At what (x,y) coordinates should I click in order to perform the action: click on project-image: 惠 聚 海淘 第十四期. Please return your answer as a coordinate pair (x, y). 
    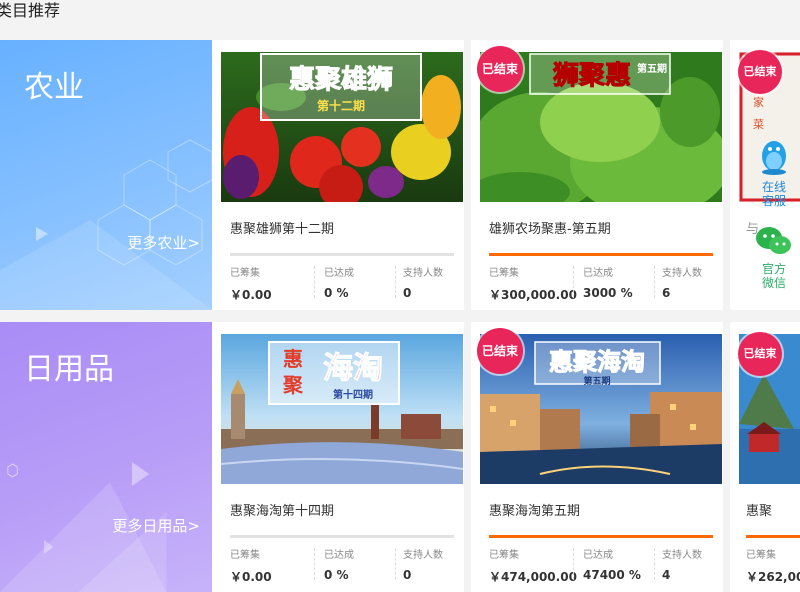
    Looking at the image, I should click on (342, 409).